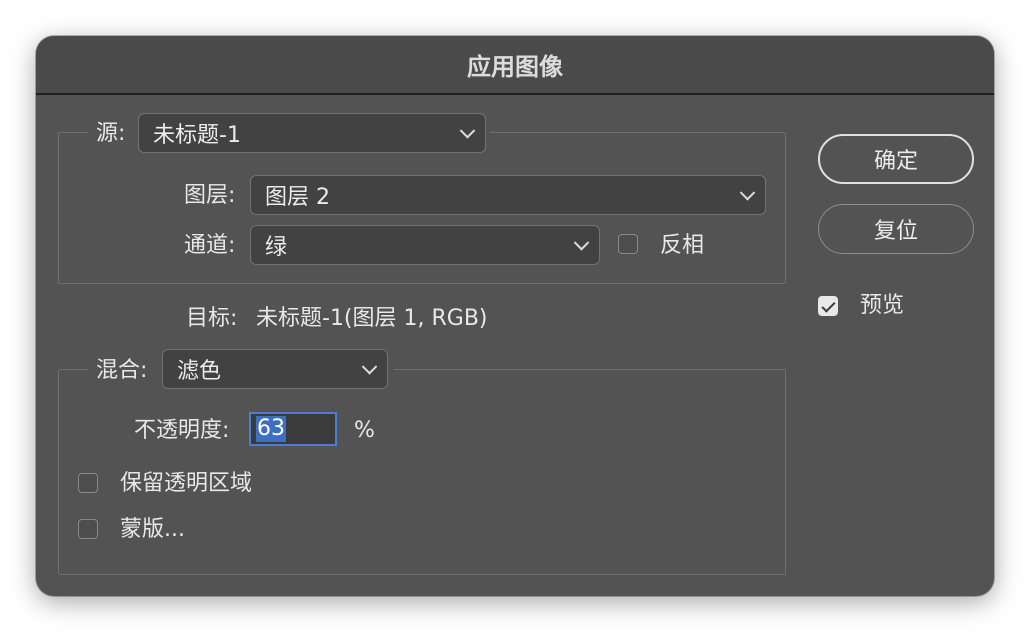 This screenshot has width=1030, height=632. Describe the element at coordinates (297, 197) in the screenshot. I see `layer-value: 图层 2` at that location.